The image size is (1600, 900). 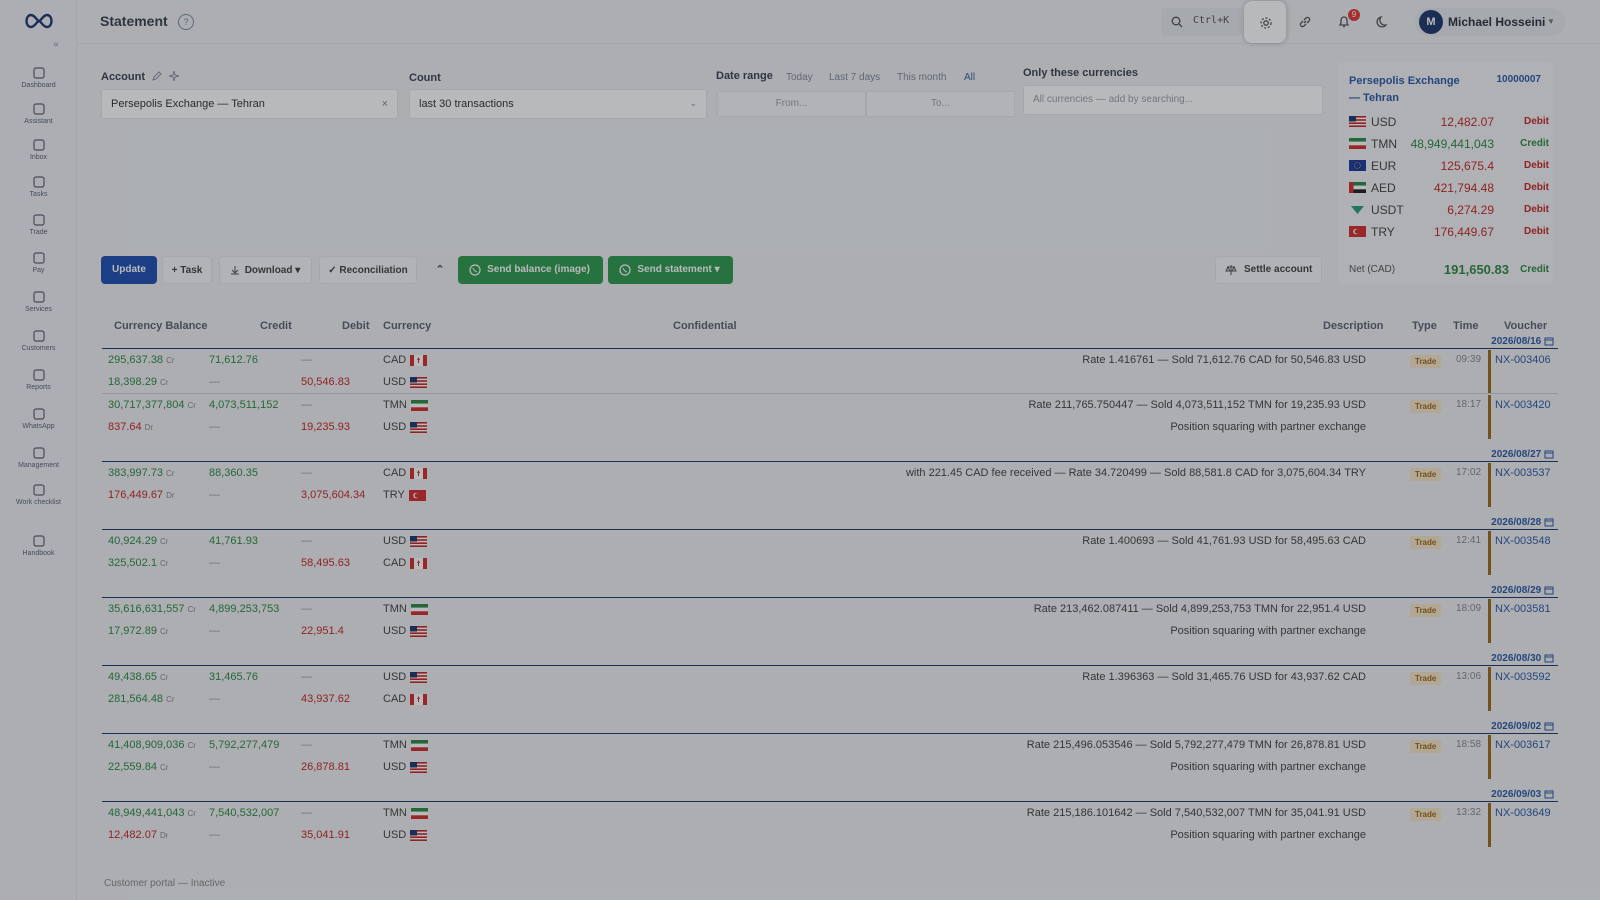 I want to click on debit-cell: —, so click(x=306, y=677).